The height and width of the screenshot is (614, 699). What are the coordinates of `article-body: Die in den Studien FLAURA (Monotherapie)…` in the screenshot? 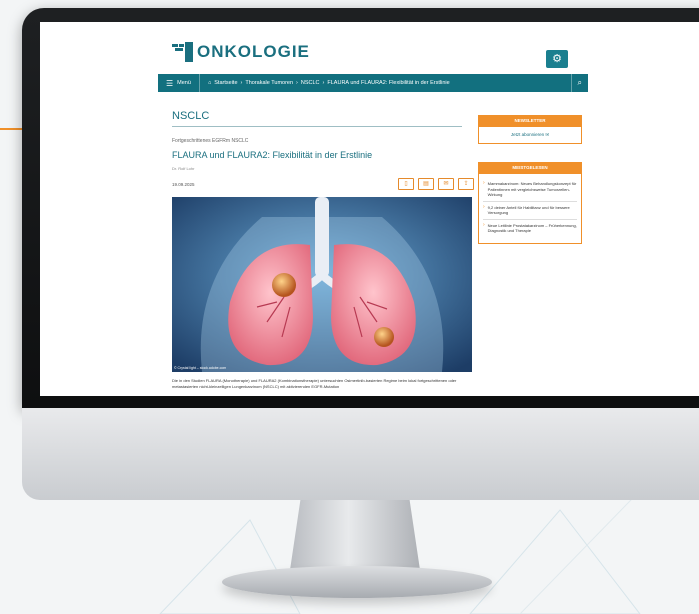 It's located at (314, 383).